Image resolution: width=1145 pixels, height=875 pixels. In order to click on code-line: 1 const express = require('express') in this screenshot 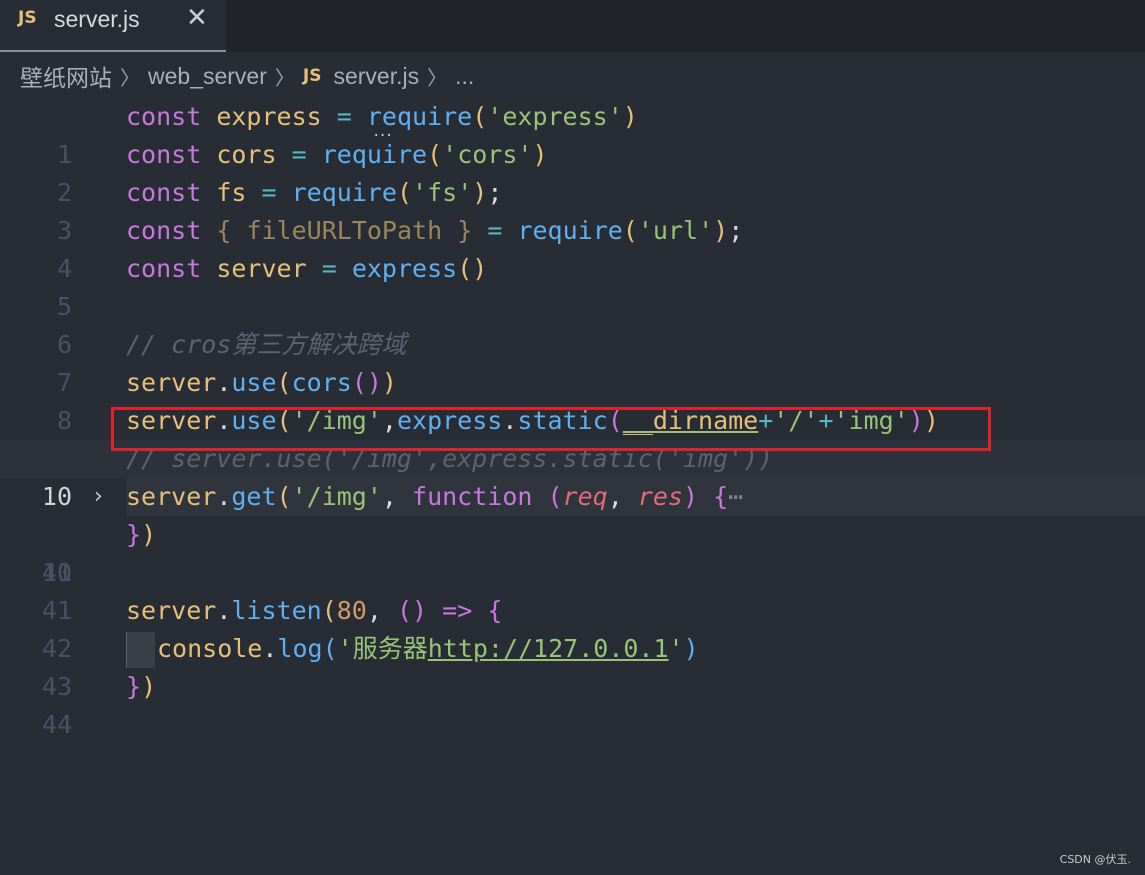, I will do `click(572, 133)`.